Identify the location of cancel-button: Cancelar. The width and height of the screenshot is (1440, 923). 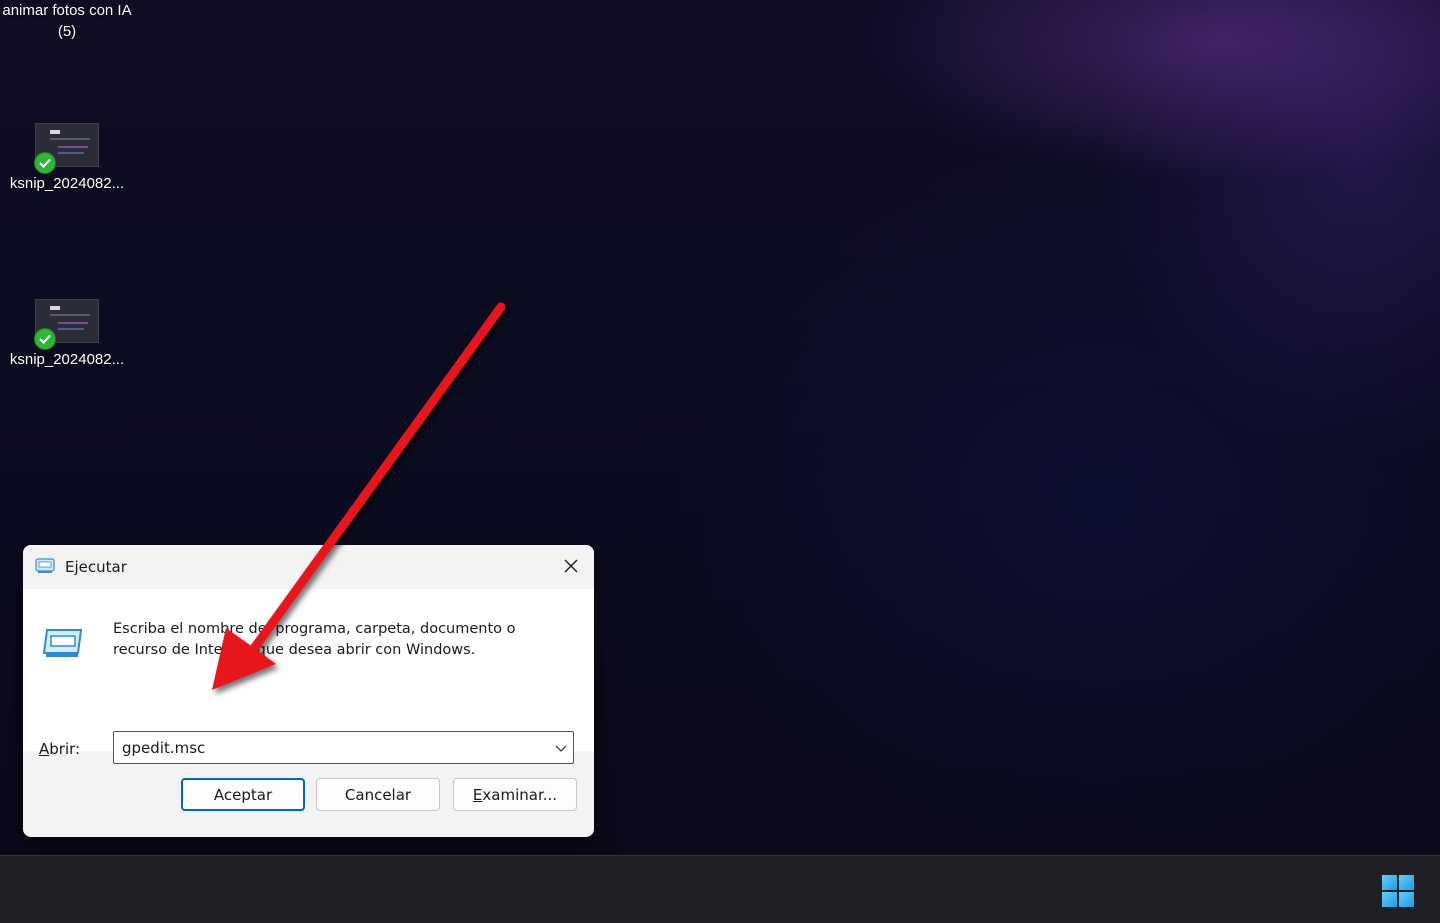
(378, 794).